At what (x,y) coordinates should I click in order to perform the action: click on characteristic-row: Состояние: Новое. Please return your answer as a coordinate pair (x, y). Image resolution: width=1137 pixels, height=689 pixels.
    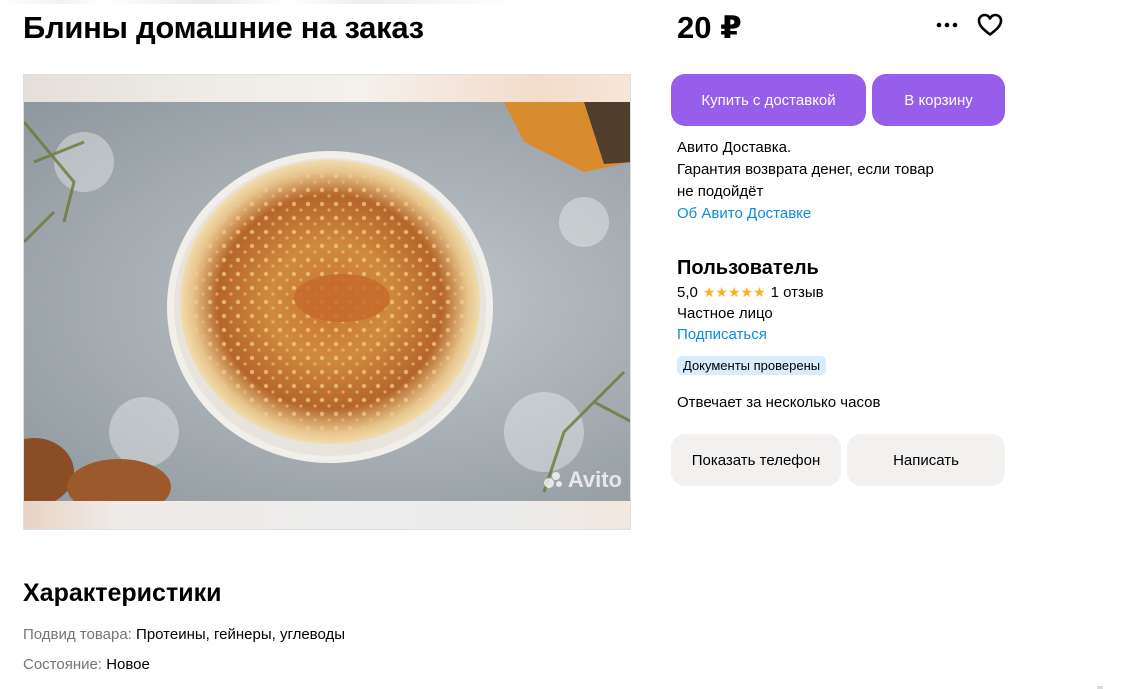
    Looking at the image, I should click on (86, 664).